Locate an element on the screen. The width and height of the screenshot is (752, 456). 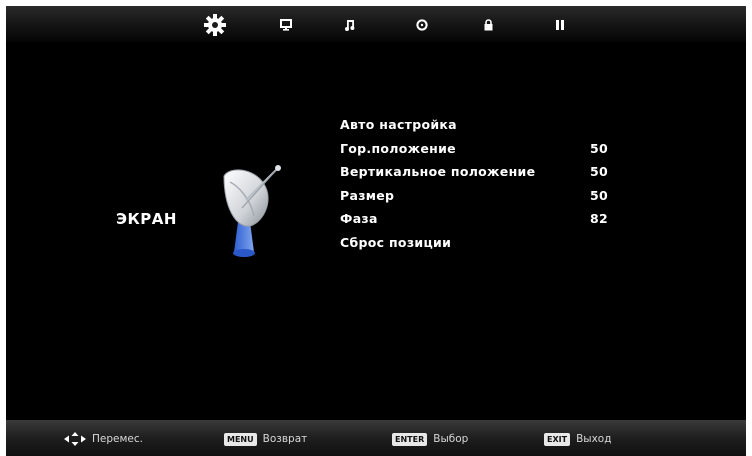
menu-item-label: Сброс позиции is located at coordinates (396, 242).